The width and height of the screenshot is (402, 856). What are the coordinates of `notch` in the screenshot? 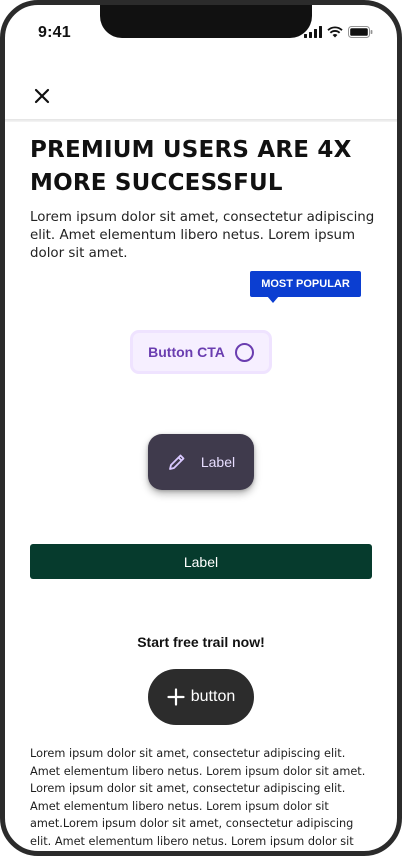 It's located at (206, 21).